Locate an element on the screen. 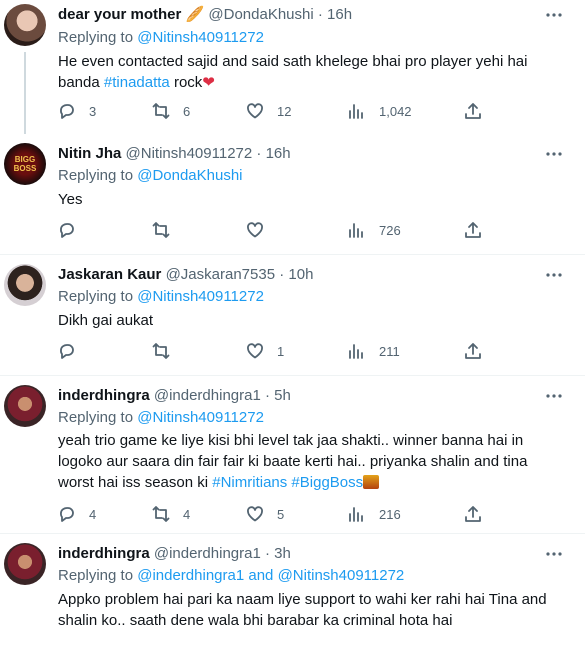 The width and height of the screenshot is (585, 649). like-button: 12 is located at coordinates (268, 111).